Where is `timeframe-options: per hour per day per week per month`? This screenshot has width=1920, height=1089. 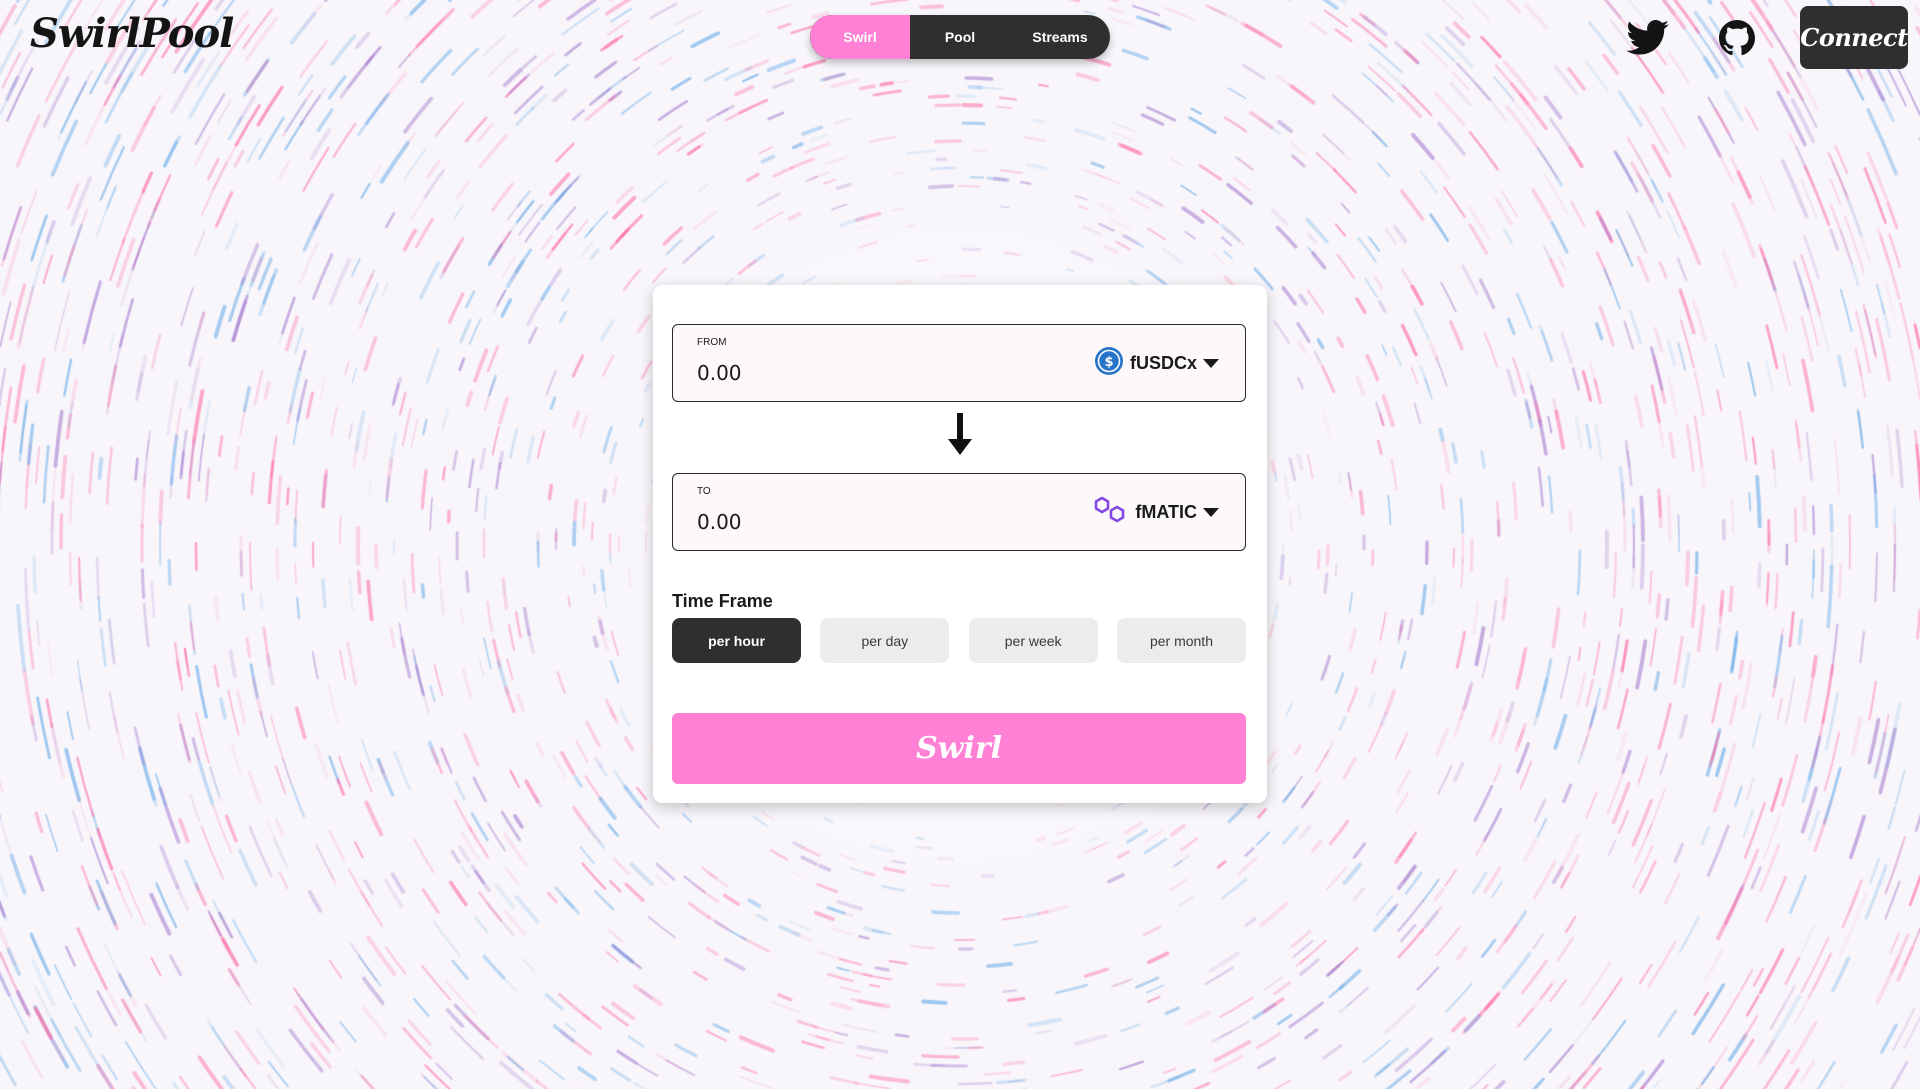
timeframe-options: per hour per day per week per month is located at coordinates (959, 640).